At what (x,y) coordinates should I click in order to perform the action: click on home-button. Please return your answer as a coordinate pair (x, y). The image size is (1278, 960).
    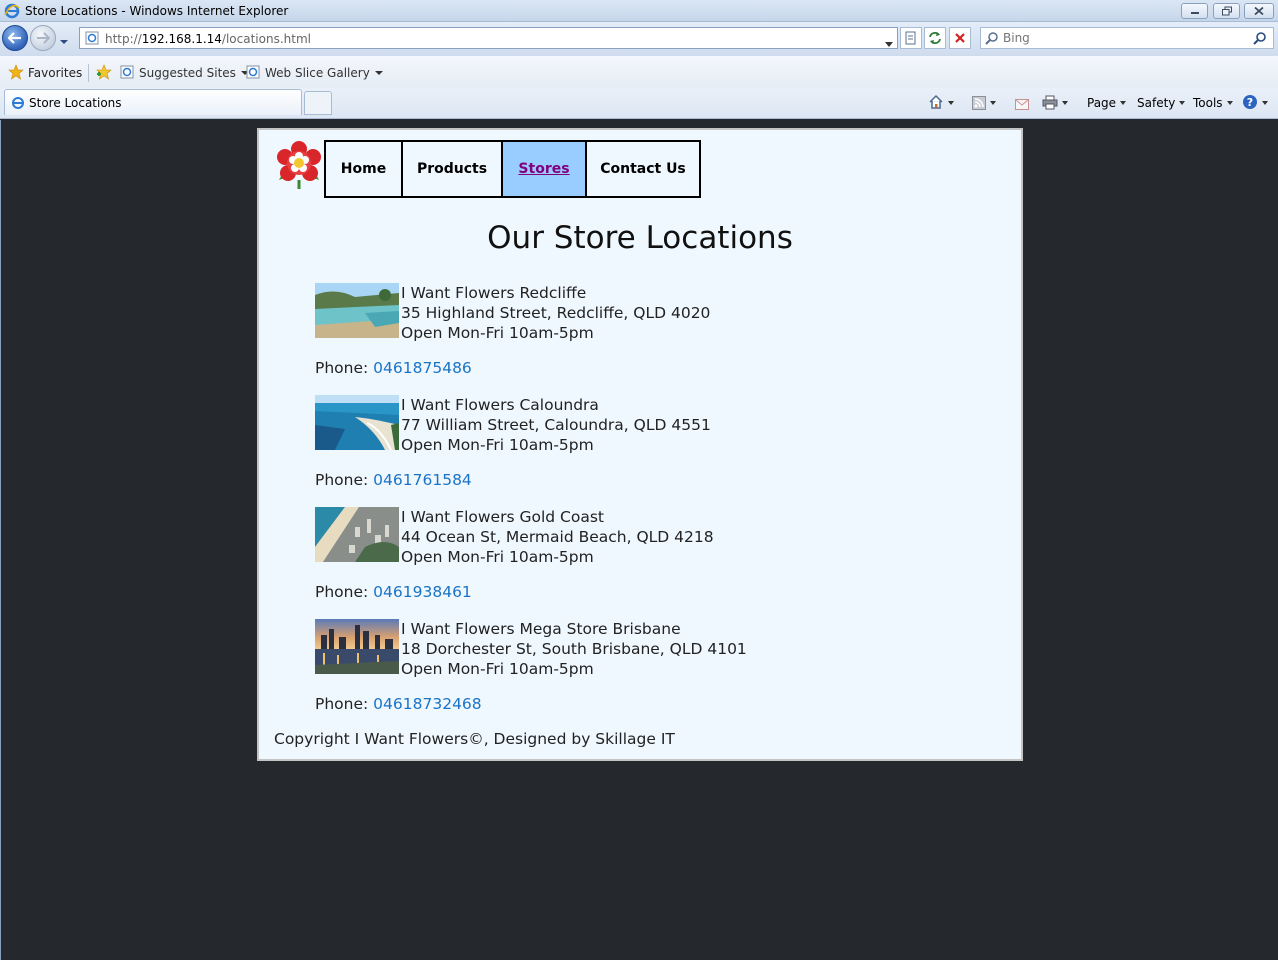
    Looking at the image, I should click on (941, 103).